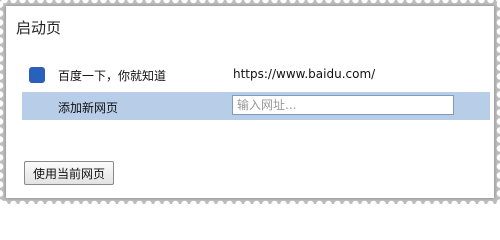 The height and width of the screenshot is (240, 500). Describe the element at coordinates (39, 28) in the screenshot. I see `dialog-title: 启动页` at that location.